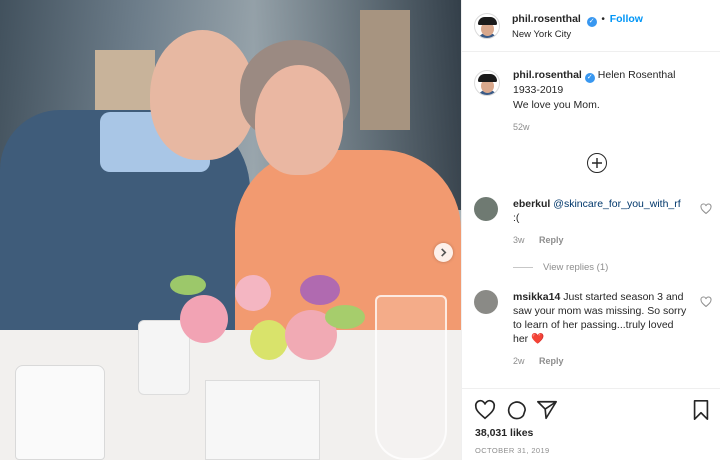  I want to click on header-author-row: phil.rosenthal ✓ • Follow, so click(577, 20).